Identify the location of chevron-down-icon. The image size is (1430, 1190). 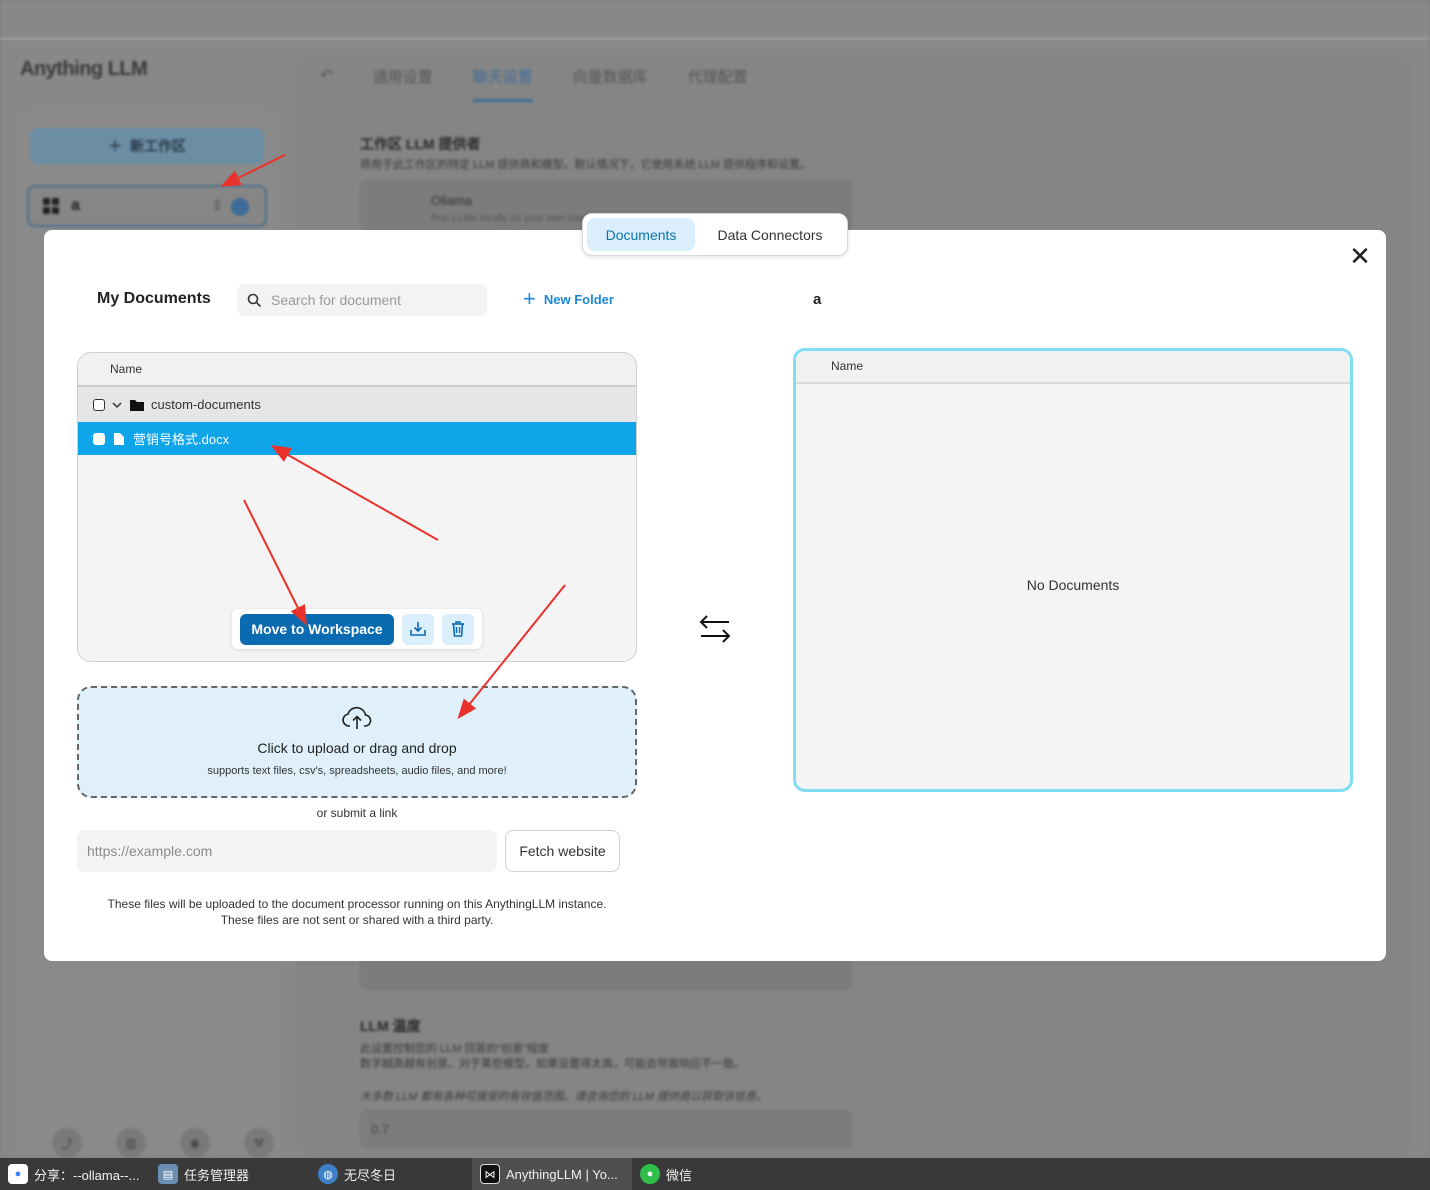
(117, 405).